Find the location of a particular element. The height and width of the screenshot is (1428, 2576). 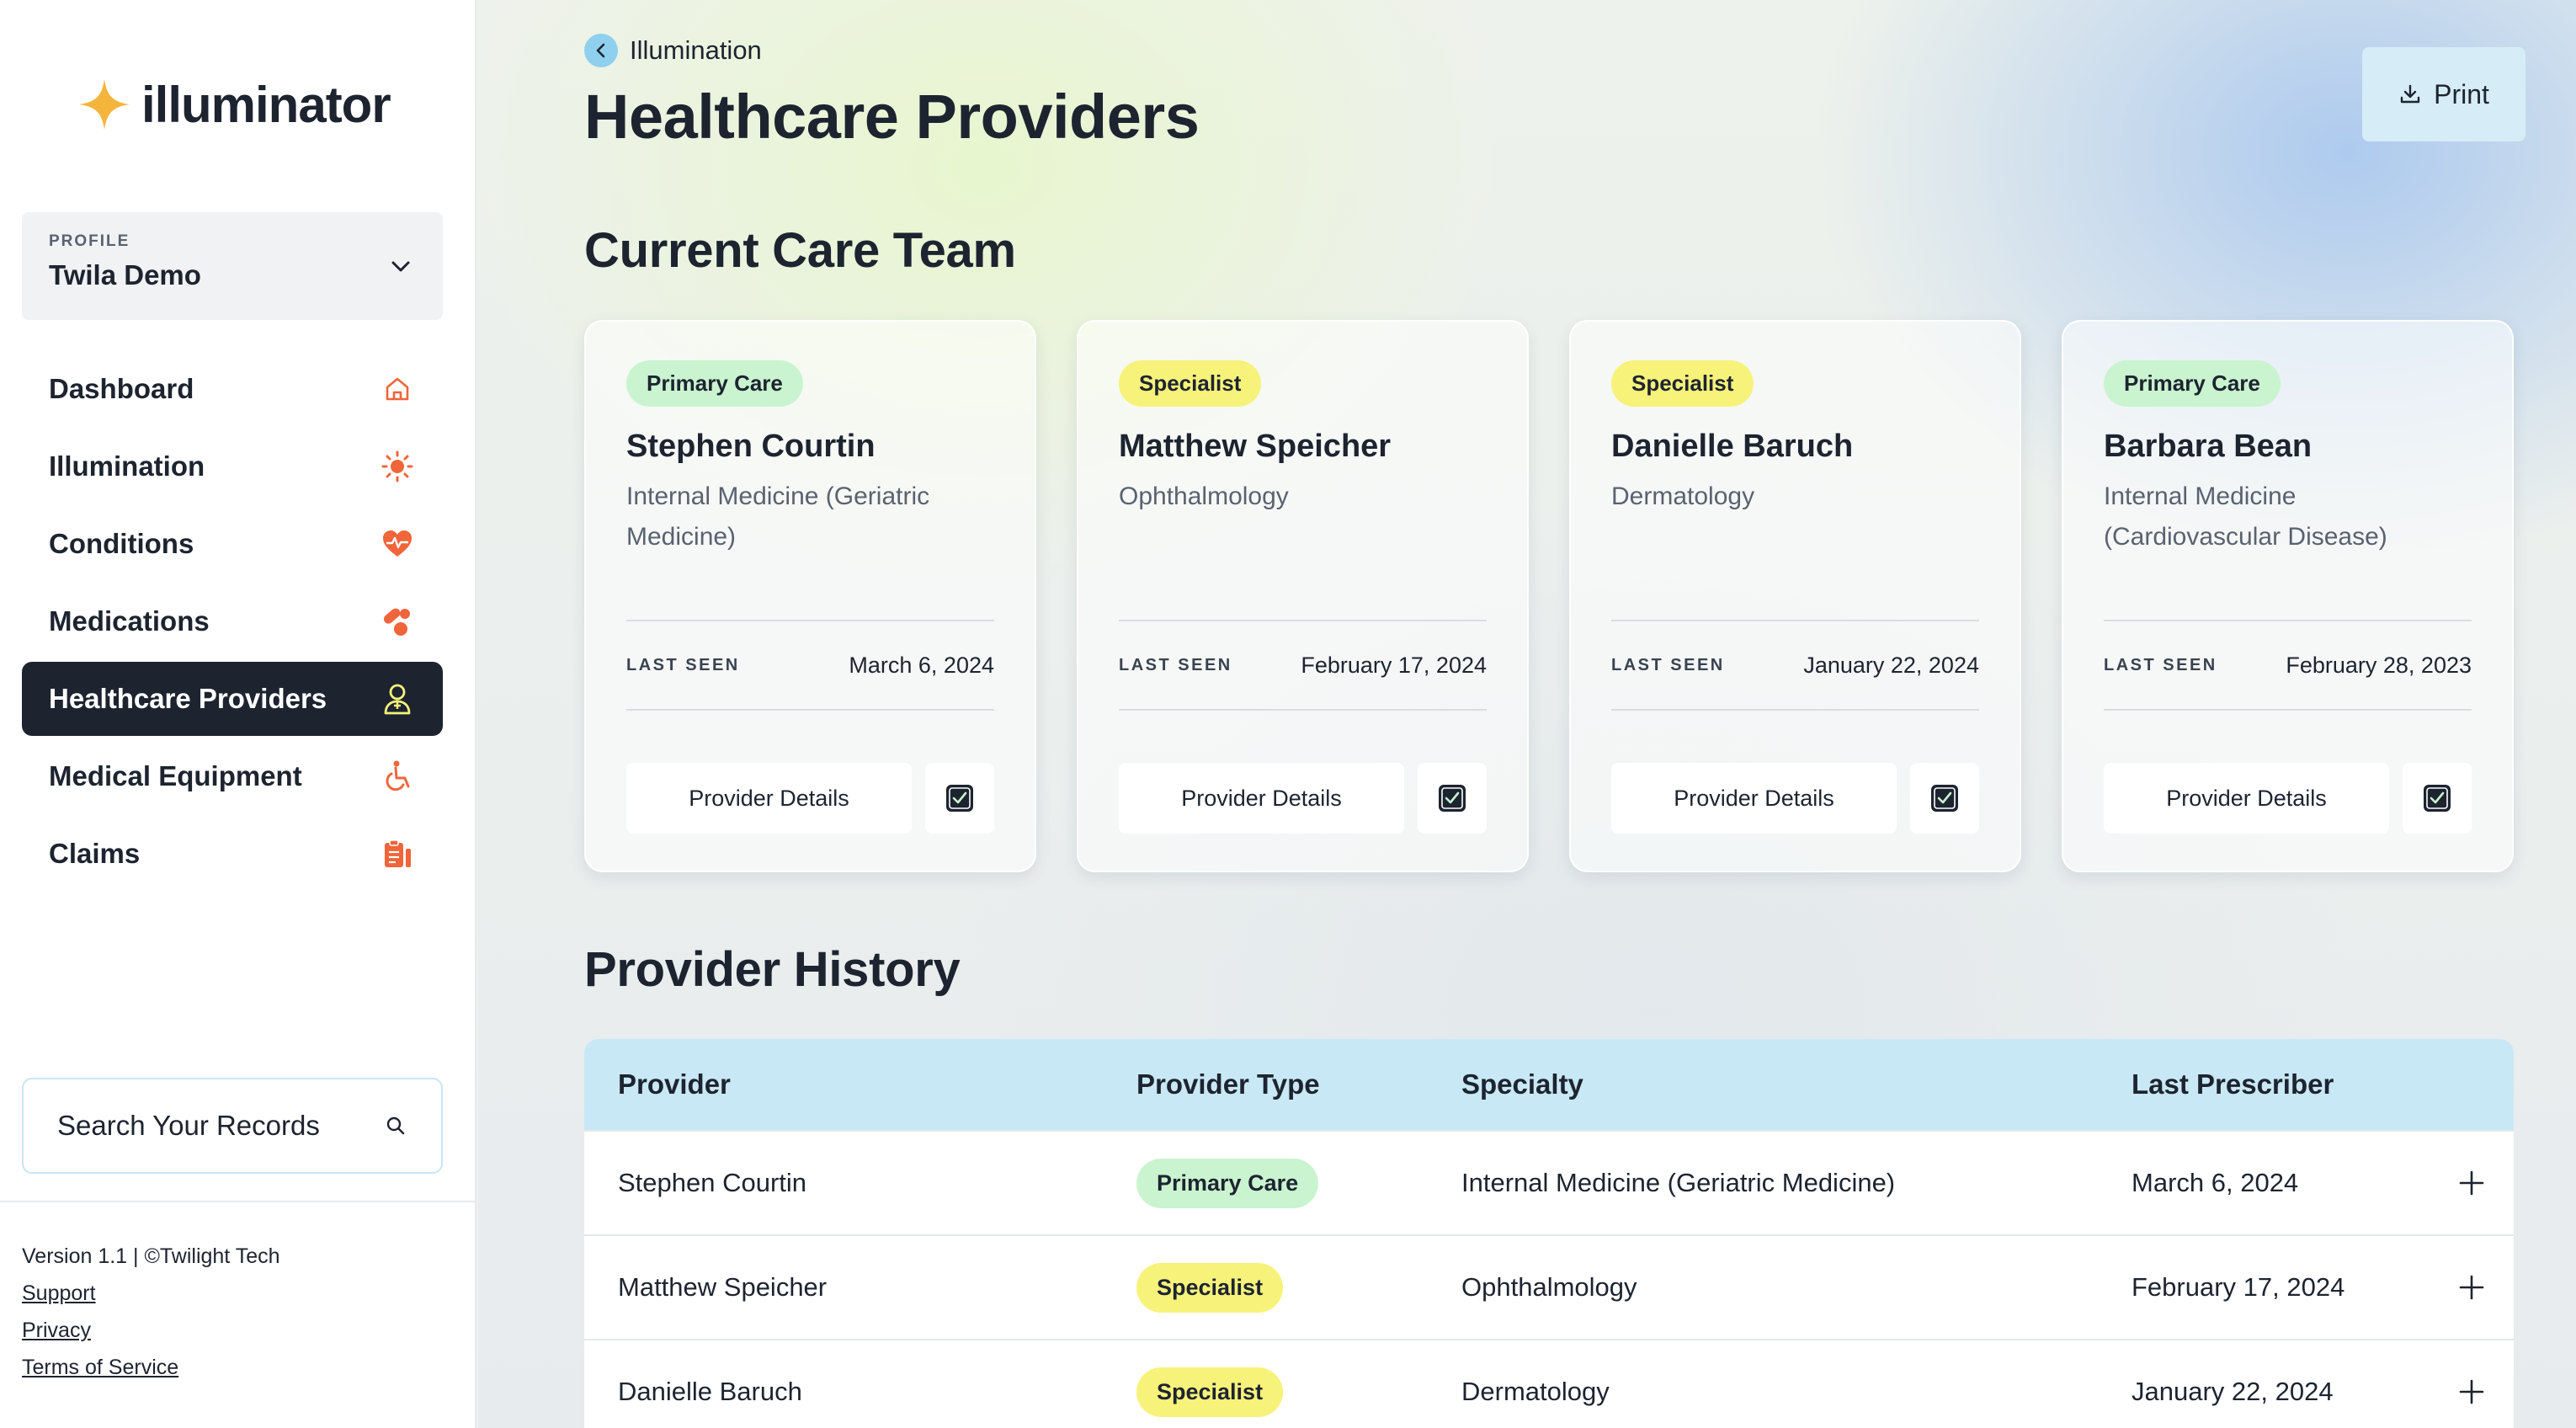

profile-name: Twila Demo is located at coordinates (125, 274).